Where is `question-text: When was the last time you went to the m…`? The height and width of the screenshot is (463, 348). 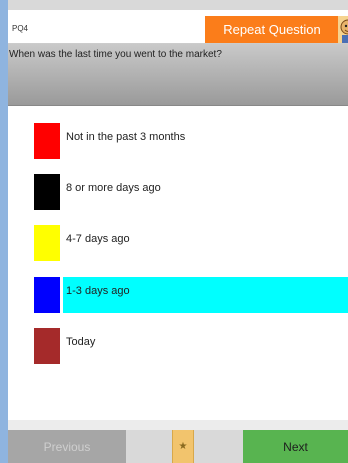 question-text: When was the last time you went to the m… is located at coordinates (115, 54).